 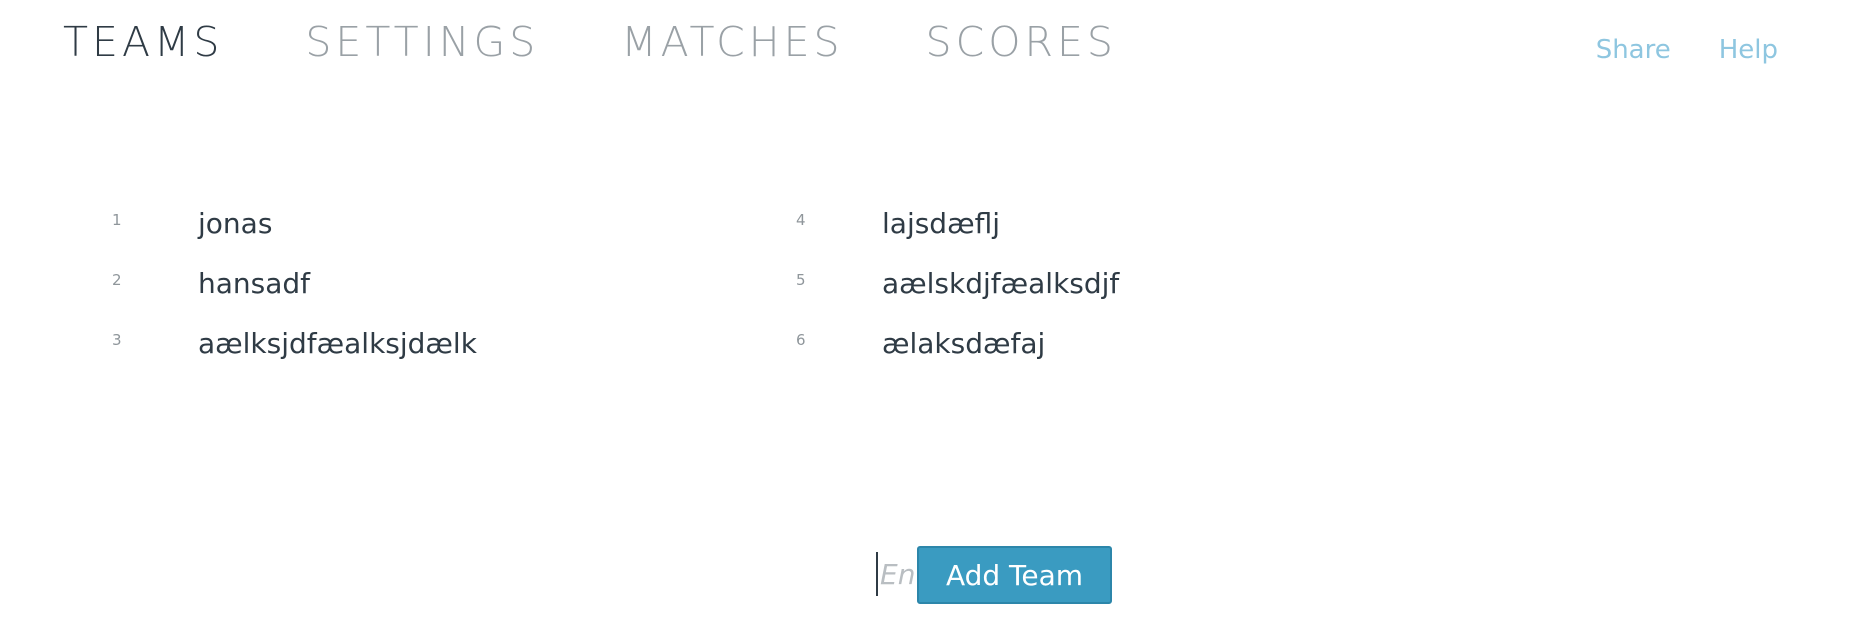 What do you see at coordinates (941, 223) in the screenshot?
I see `team-name: lajsdæflj` at bounding box center [941, 223].